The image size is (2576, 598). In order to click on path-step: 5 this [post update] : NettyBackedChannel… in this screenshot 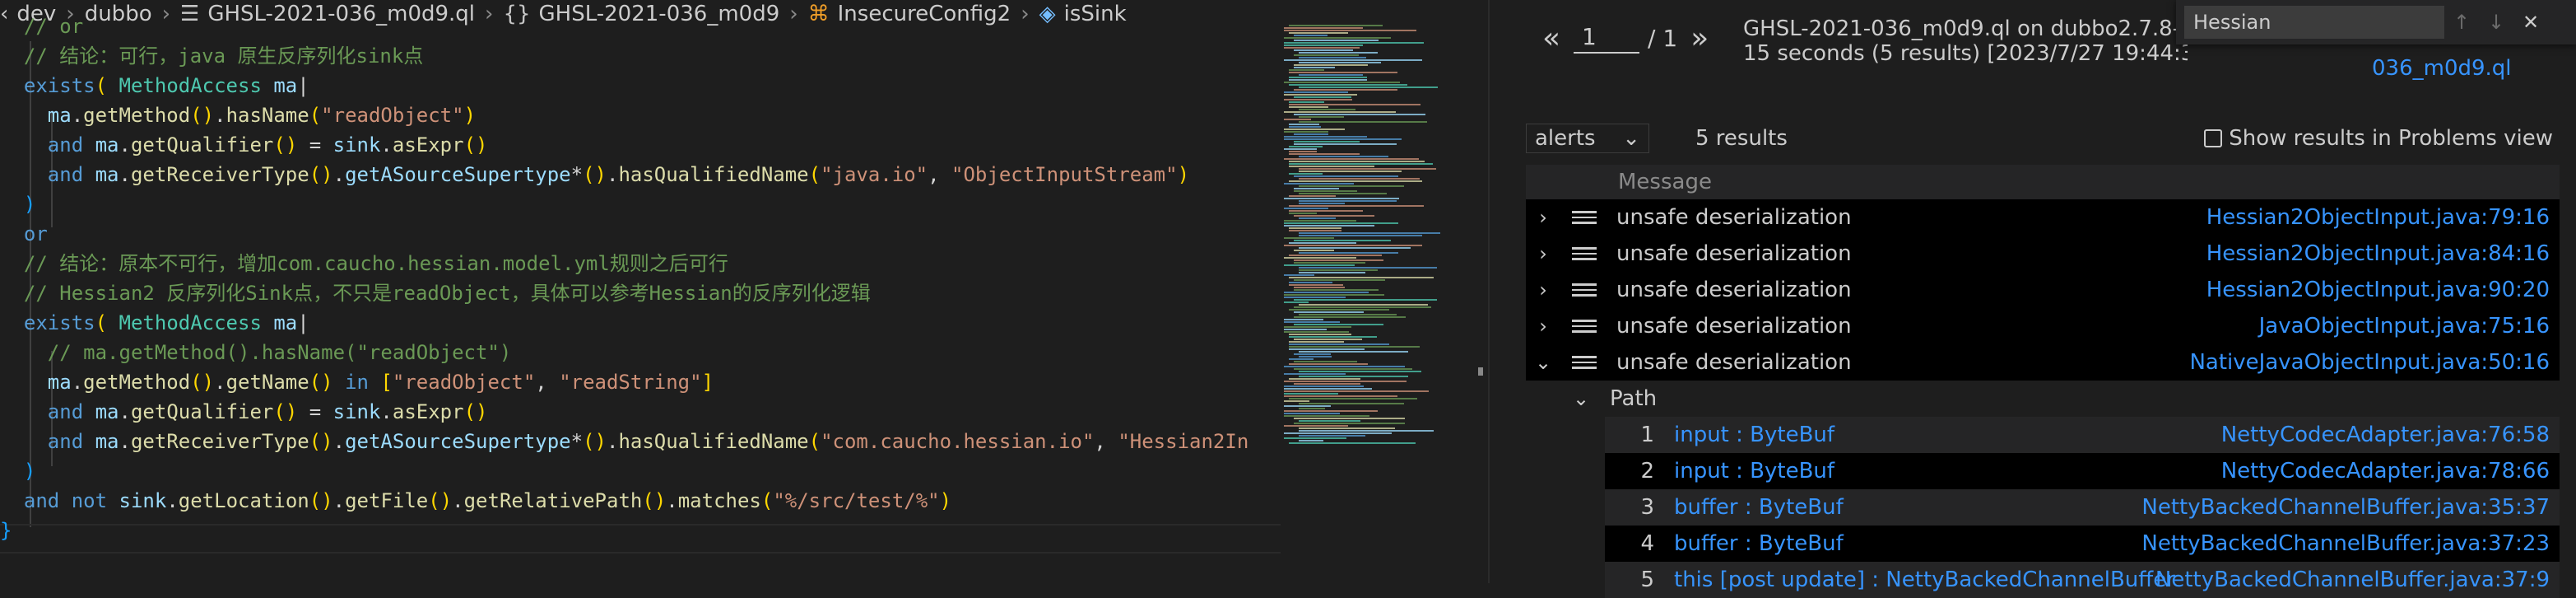, I will do `click(2082, 580)`.